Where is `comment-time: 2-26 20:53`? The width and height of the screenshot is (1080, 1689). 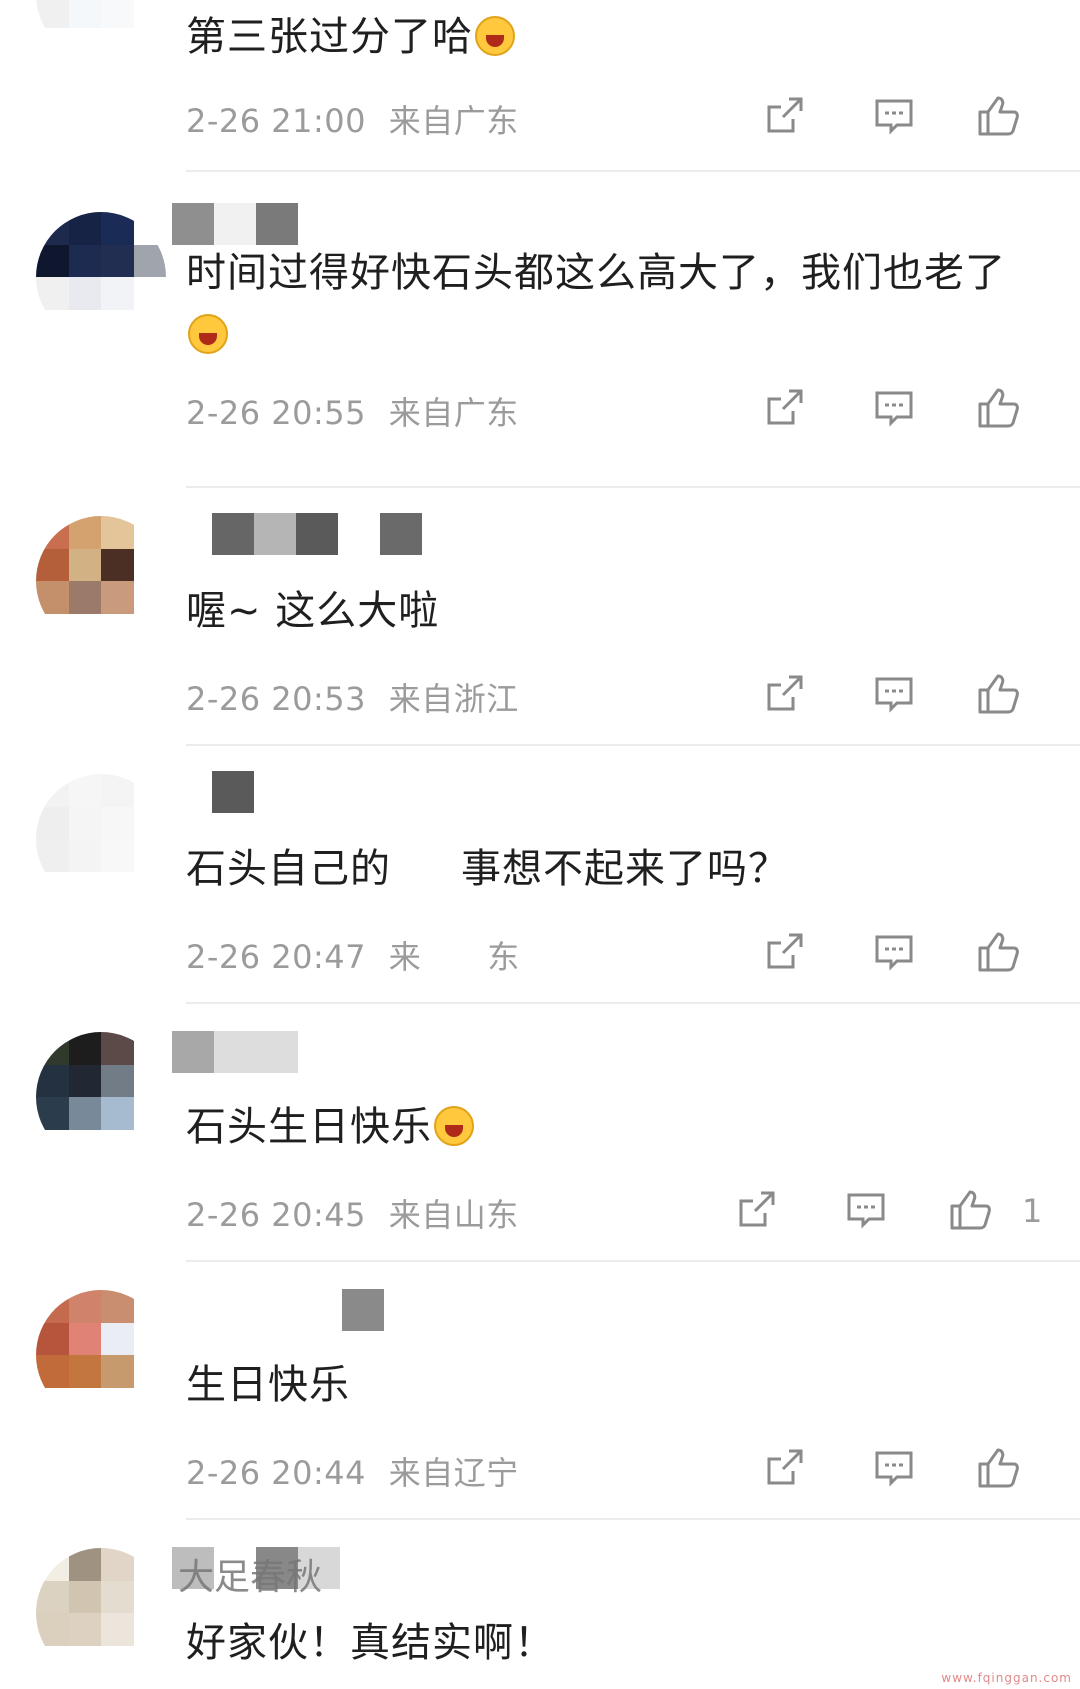
comment-time: 2-26 20:53 is located at coordinates (276, 699).